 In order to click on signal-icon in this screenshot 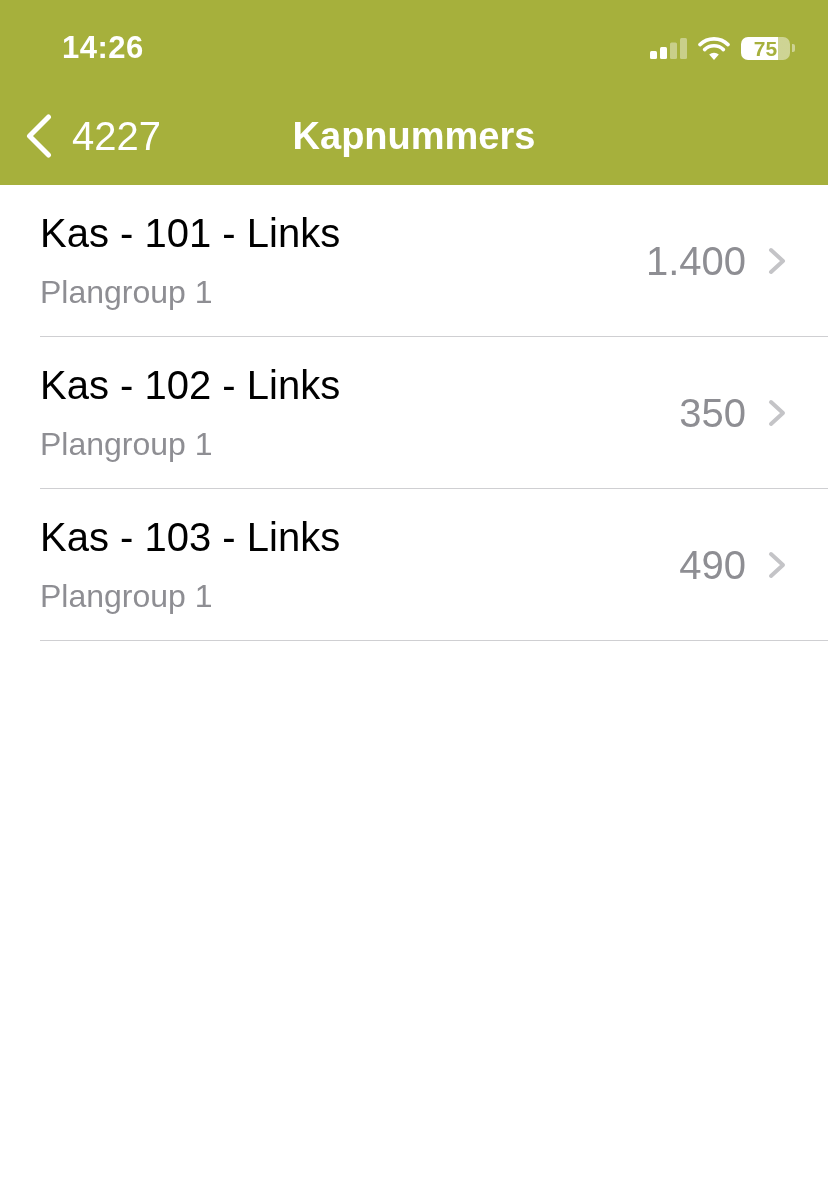, I will do `click(668, 48)`.